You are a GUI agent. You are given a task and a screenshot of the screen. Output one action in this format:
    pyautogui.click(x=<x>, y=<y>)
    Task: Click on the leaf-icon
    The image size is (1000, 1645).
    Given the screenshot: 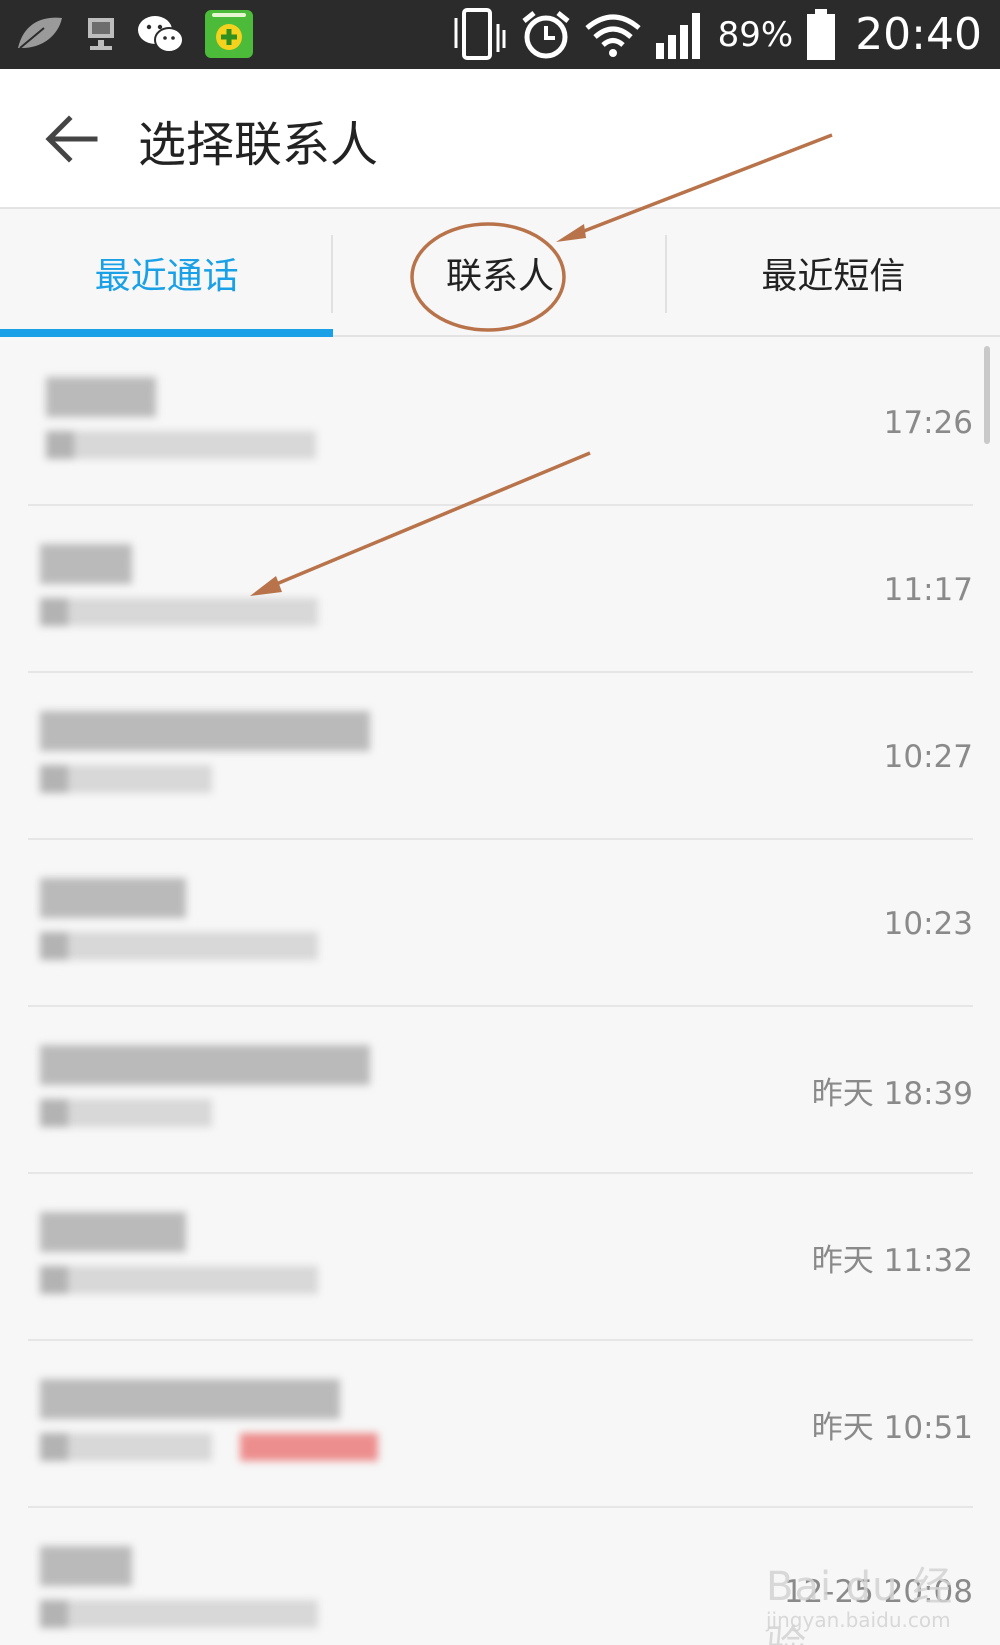 What is the action you would take?
    pyautogui.click(x=40, y=34)
    